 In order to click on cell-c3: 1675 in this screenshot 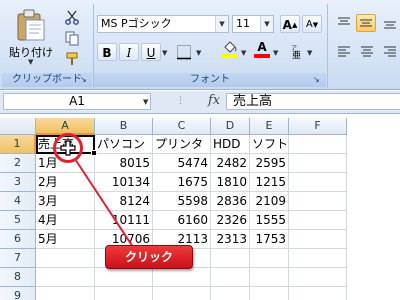, I will do `click(182, 182)`.